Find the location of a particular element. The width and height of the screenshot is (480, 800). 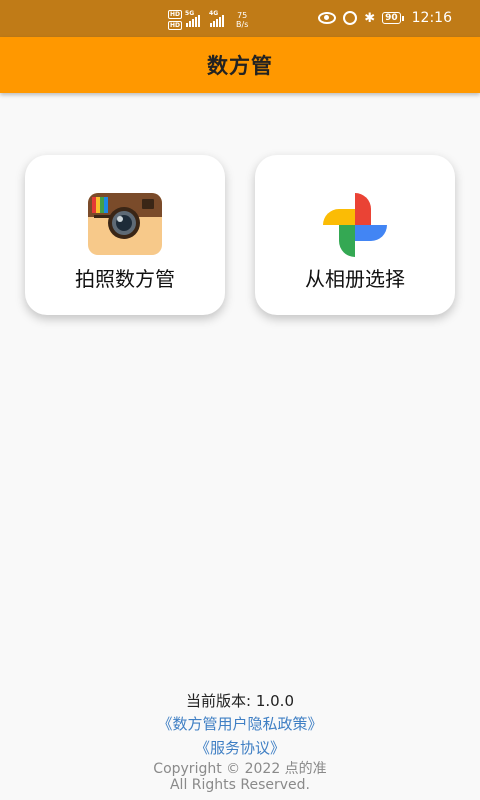

hd-label-top: HD is located at coordinates (175, 14).